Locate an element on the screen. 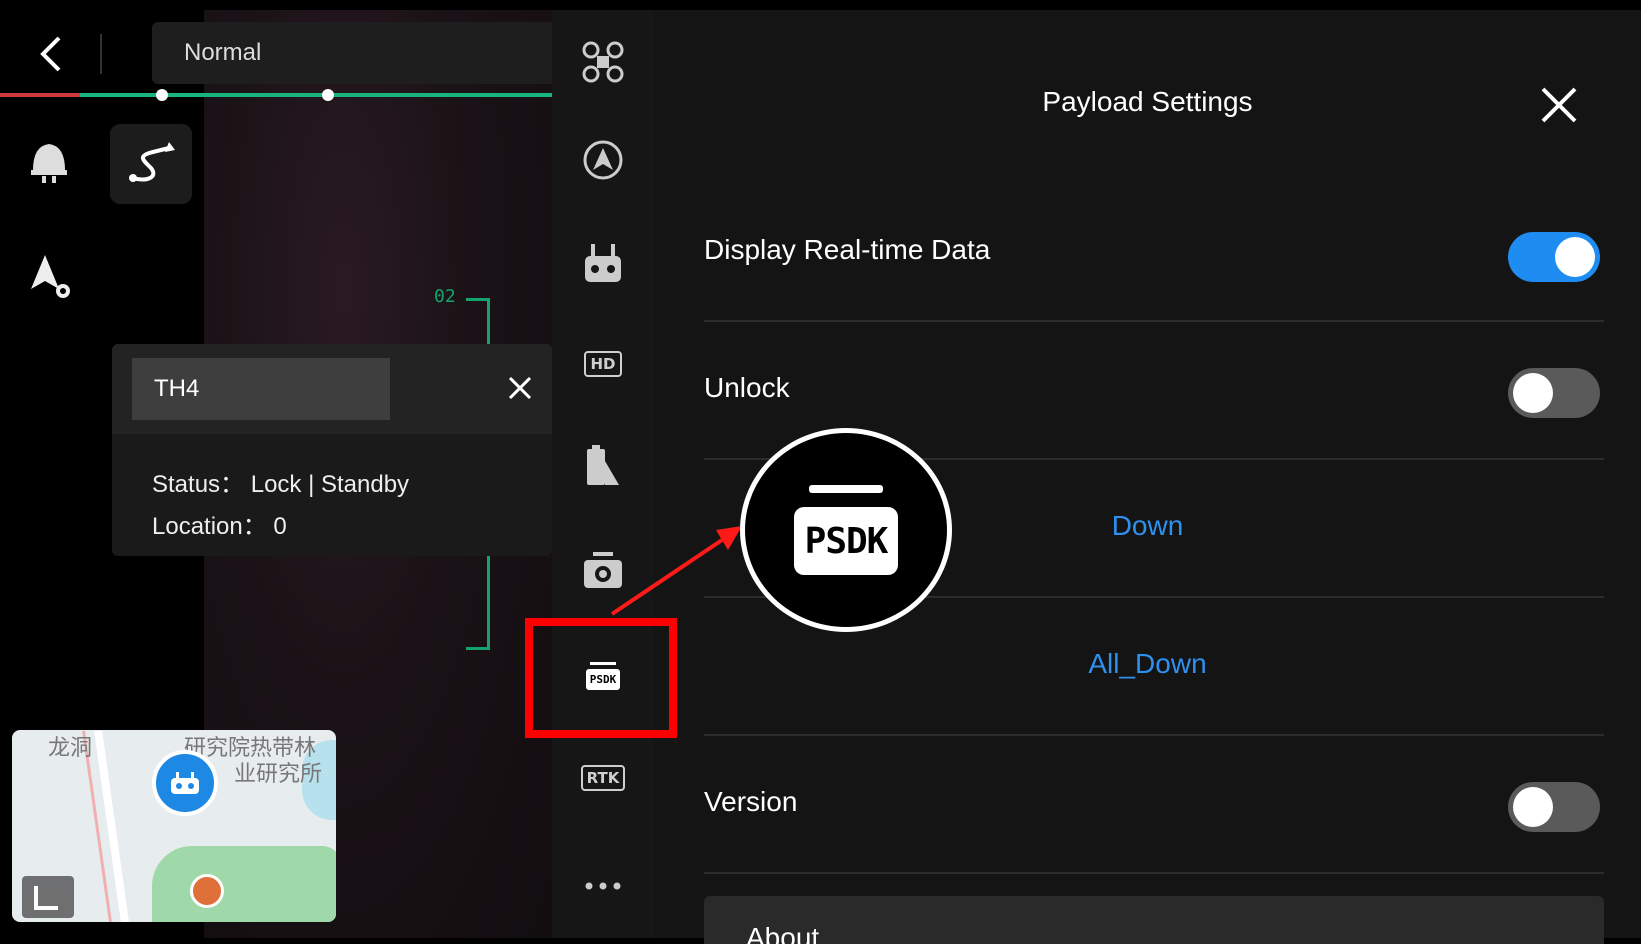  tool-battery is located at coordinates (603, 466).